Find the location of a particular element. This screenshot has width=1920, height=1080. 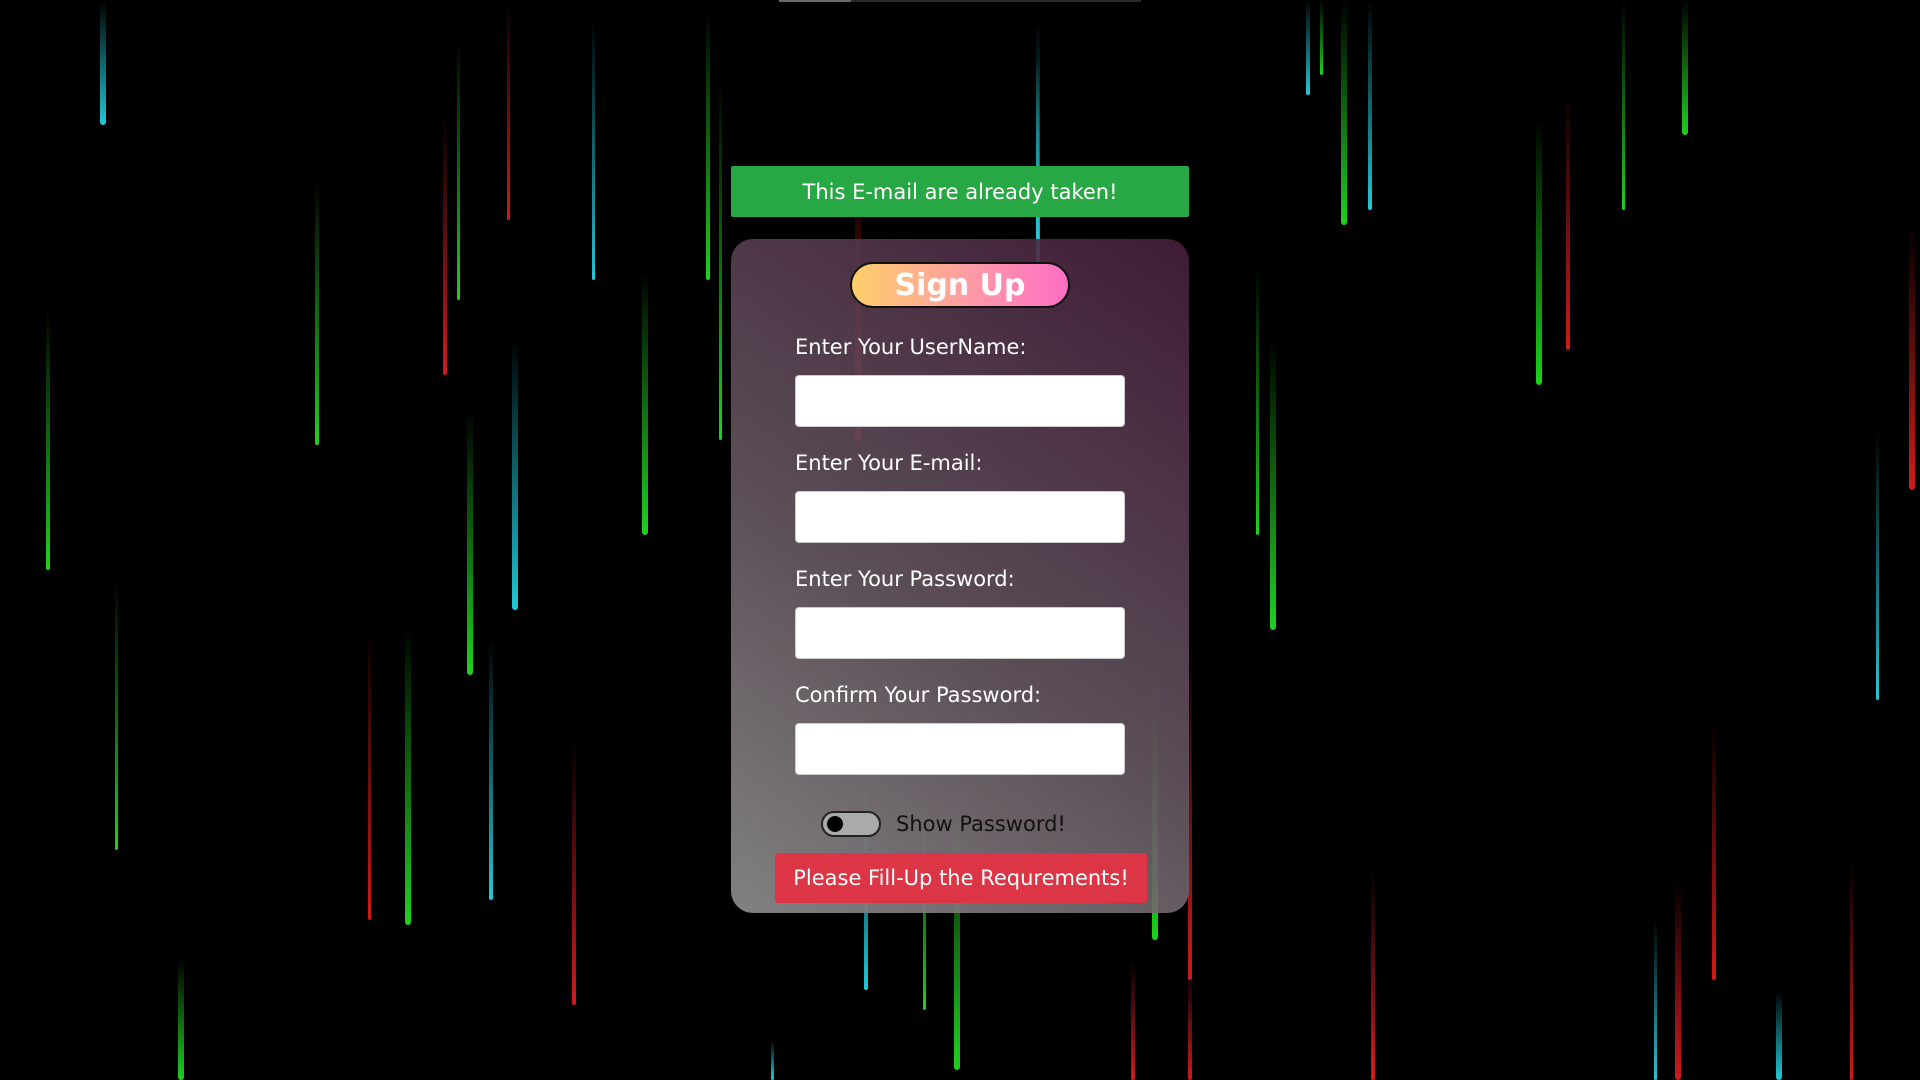

show-password-toggle is located at coordinates (851, 824).